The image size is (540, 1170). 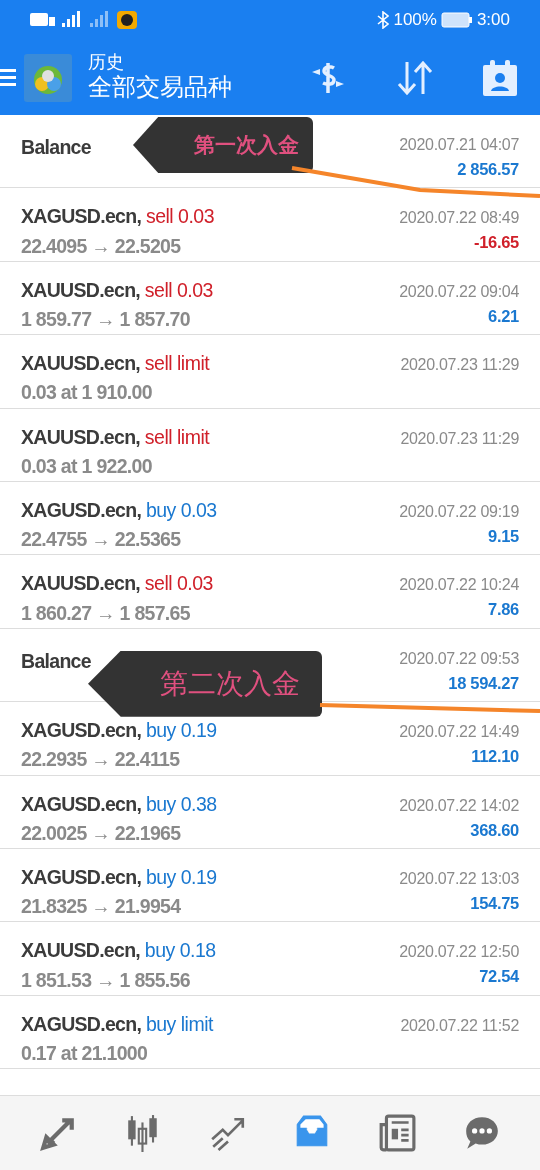 I want to click on app-logo, so click(x=48, y=77).